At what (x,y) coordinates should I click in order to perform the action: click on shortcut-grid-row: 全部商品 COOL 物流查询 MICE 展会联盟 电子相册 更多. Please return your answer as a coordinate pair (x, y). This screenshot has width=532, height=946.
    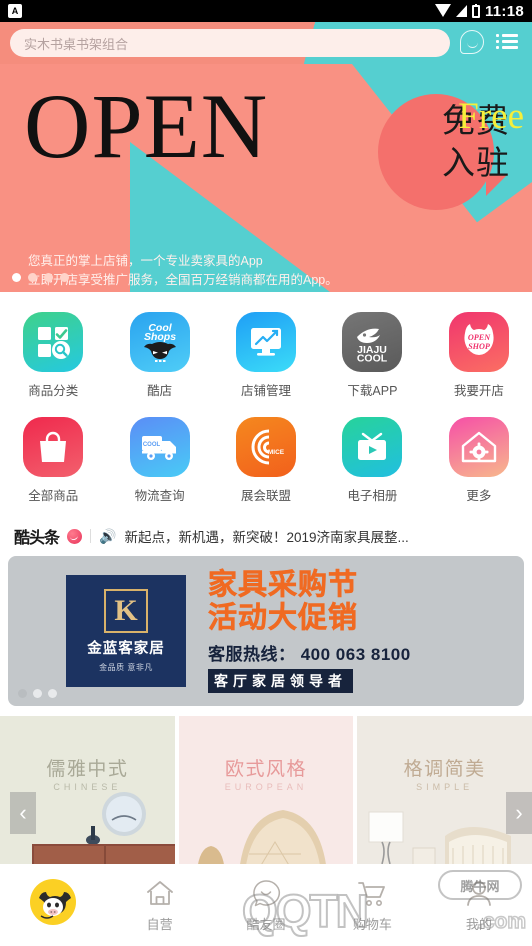
    Looking at the image, I should click on (266, 461).